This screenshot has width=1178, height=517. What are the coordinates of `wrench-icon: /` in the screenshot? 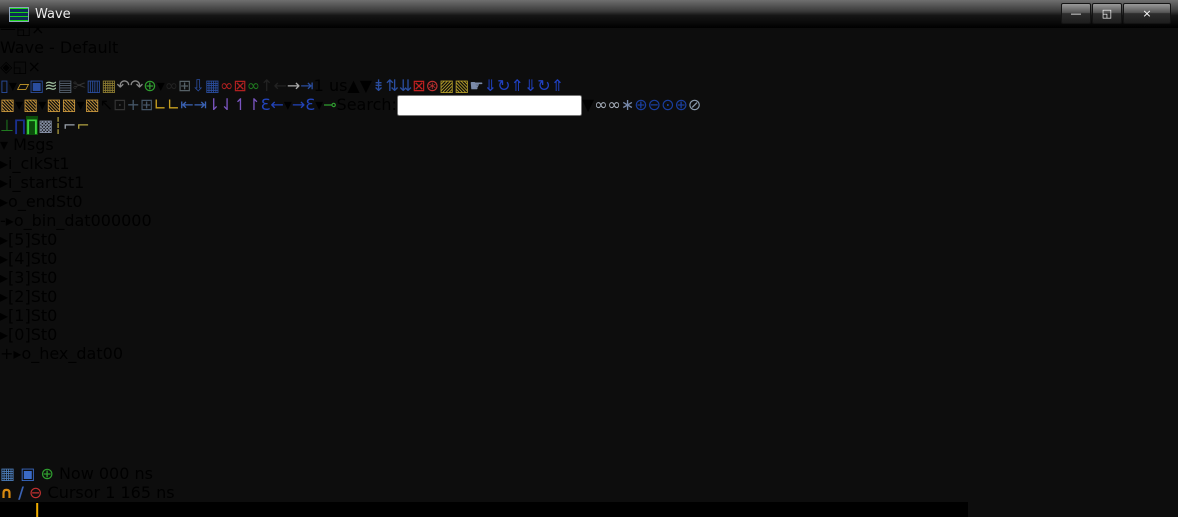 It's located at (21, 492).